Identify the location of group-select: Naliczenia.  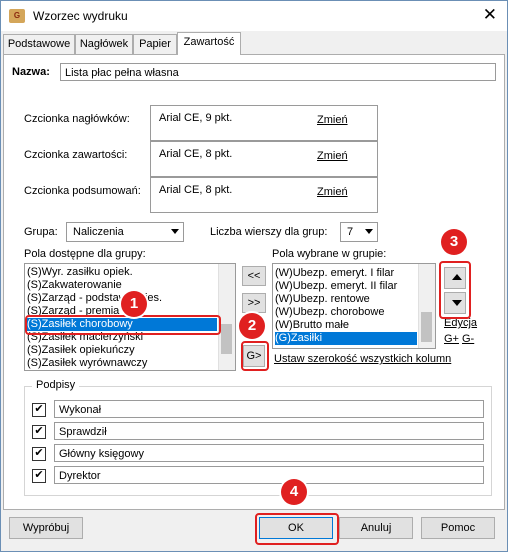
(125, 232).